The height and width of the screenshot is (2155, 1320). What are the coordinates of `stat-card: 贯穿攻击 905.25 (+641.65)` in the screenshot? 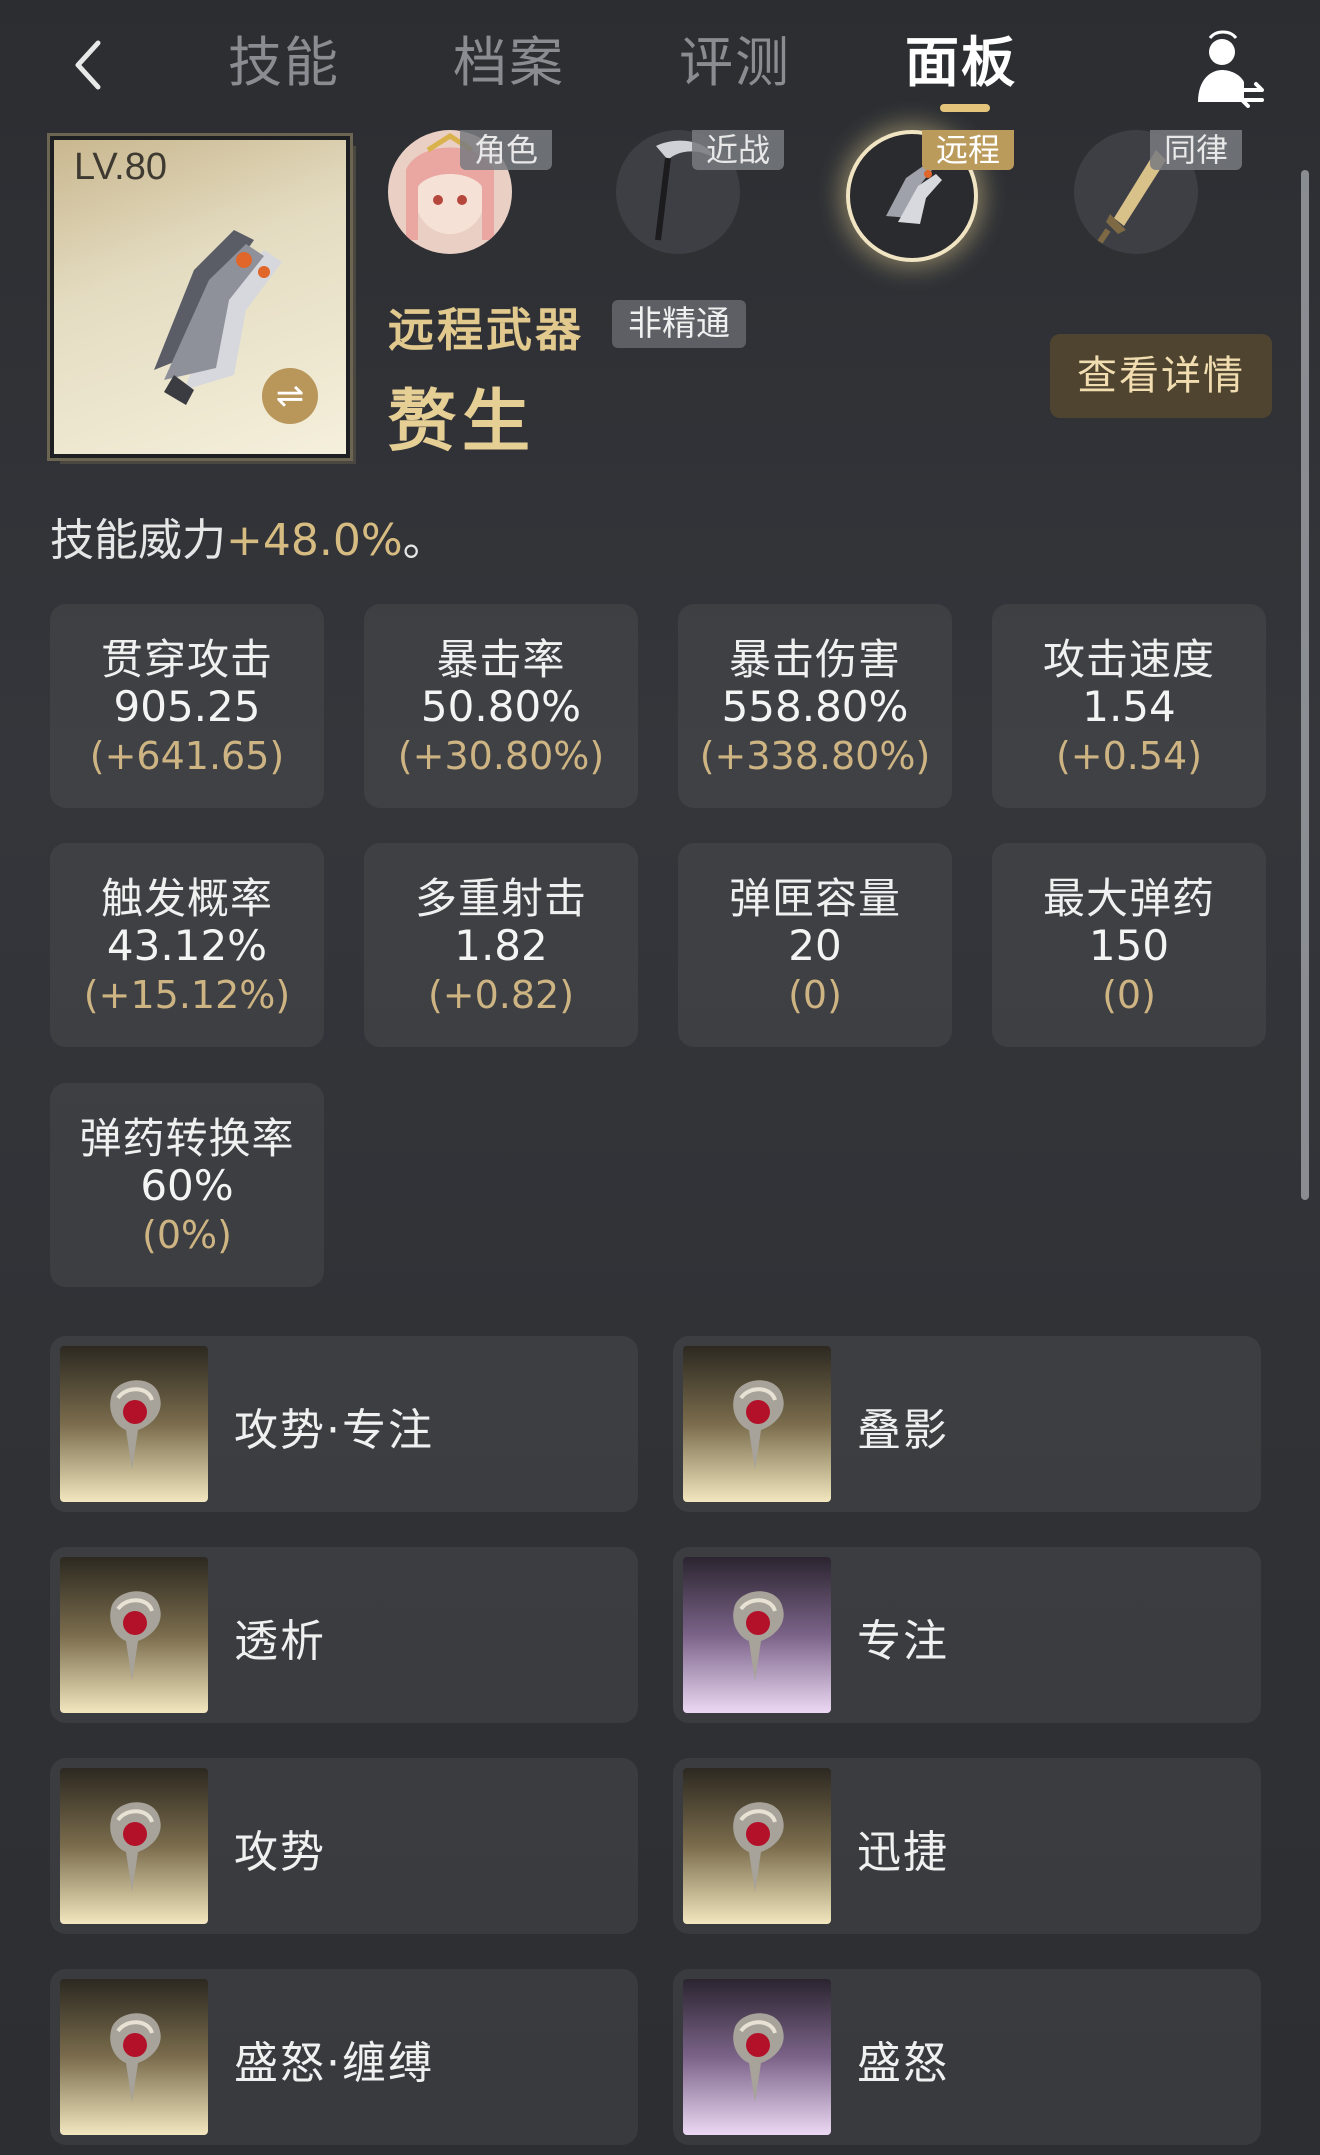 It's located at (187, 706).